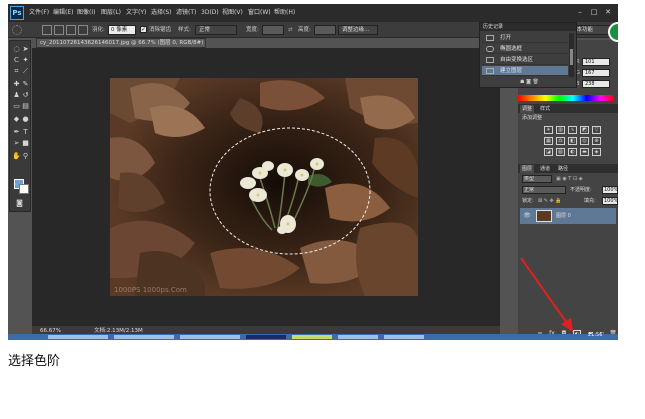 The image size is (645, 419). Describe the element at coordinates (16, 49) in the screenshot. I see `marquee-icon: ◌` at that location.